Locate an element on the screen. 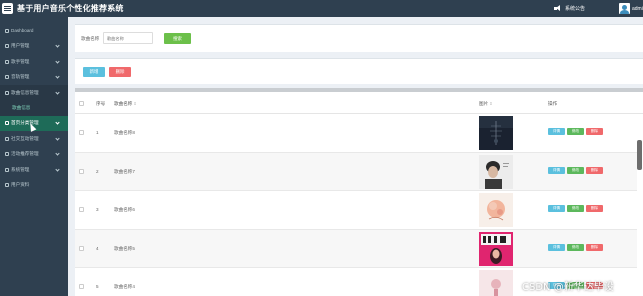  sidebar-item-track-management: 音轨管理 is located at coordinates (34, 78).